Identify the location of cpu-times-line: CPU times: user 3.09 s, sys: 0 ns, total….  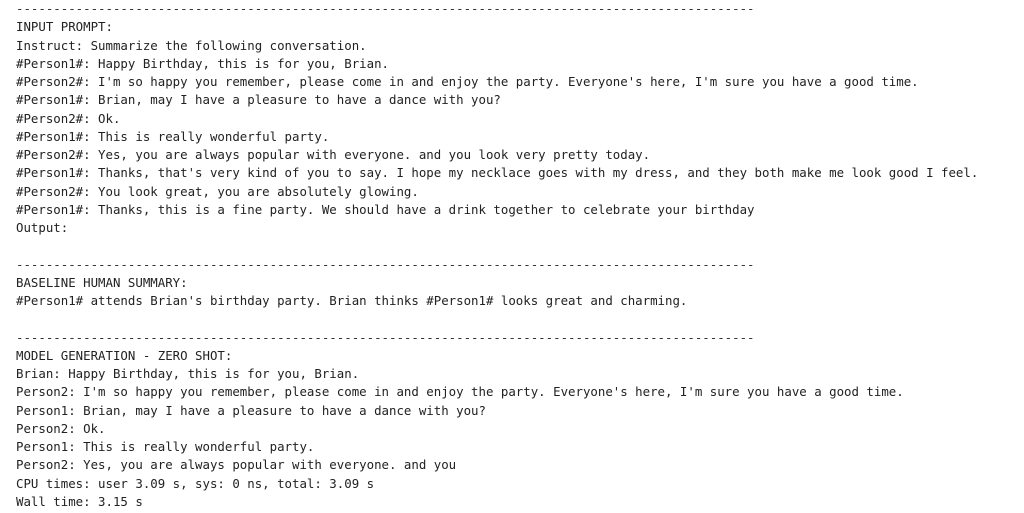
(195, 483).